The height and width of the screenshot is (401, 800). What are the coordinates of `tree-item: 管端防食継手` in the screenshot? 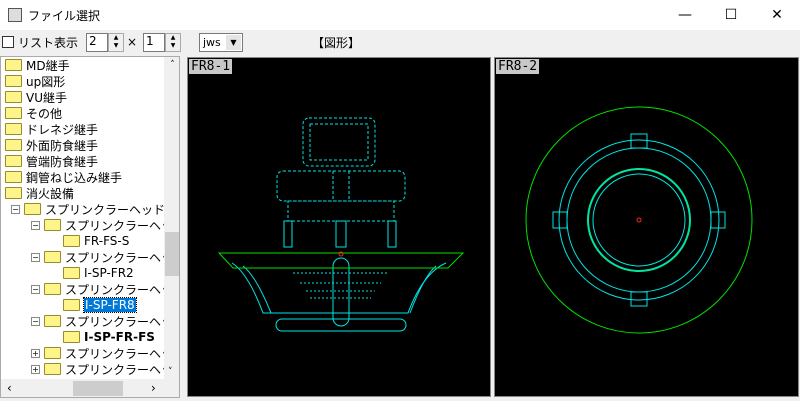 It's located at (51, 161).